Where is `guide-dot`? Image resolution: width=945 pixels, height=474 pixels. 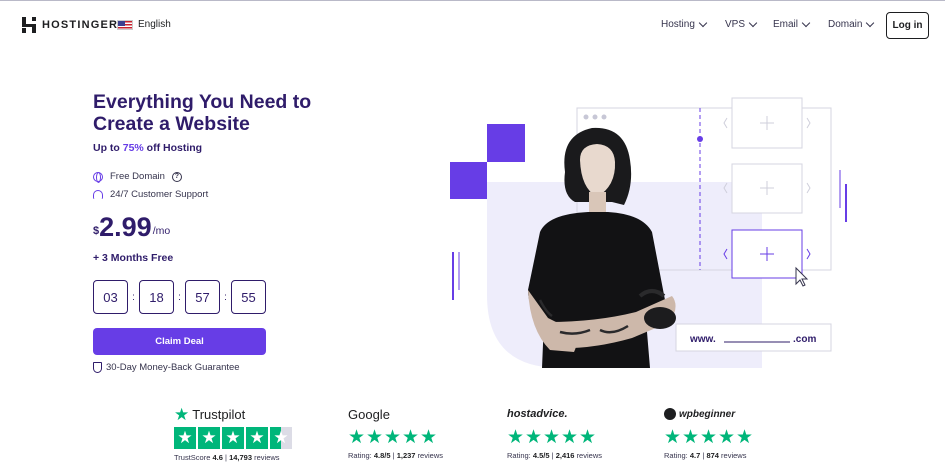
guide-dot is located at coordinates (700, 139).